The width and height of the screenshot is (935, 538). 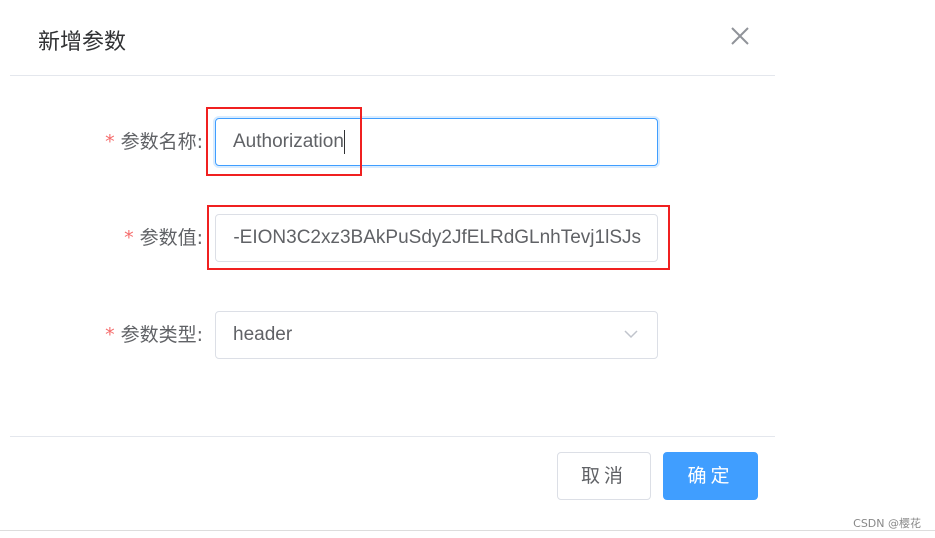 What do you see at coordinates (436, 335) in the screenshot?
I see `param-type-select: header` at bounding box center [436, 335].